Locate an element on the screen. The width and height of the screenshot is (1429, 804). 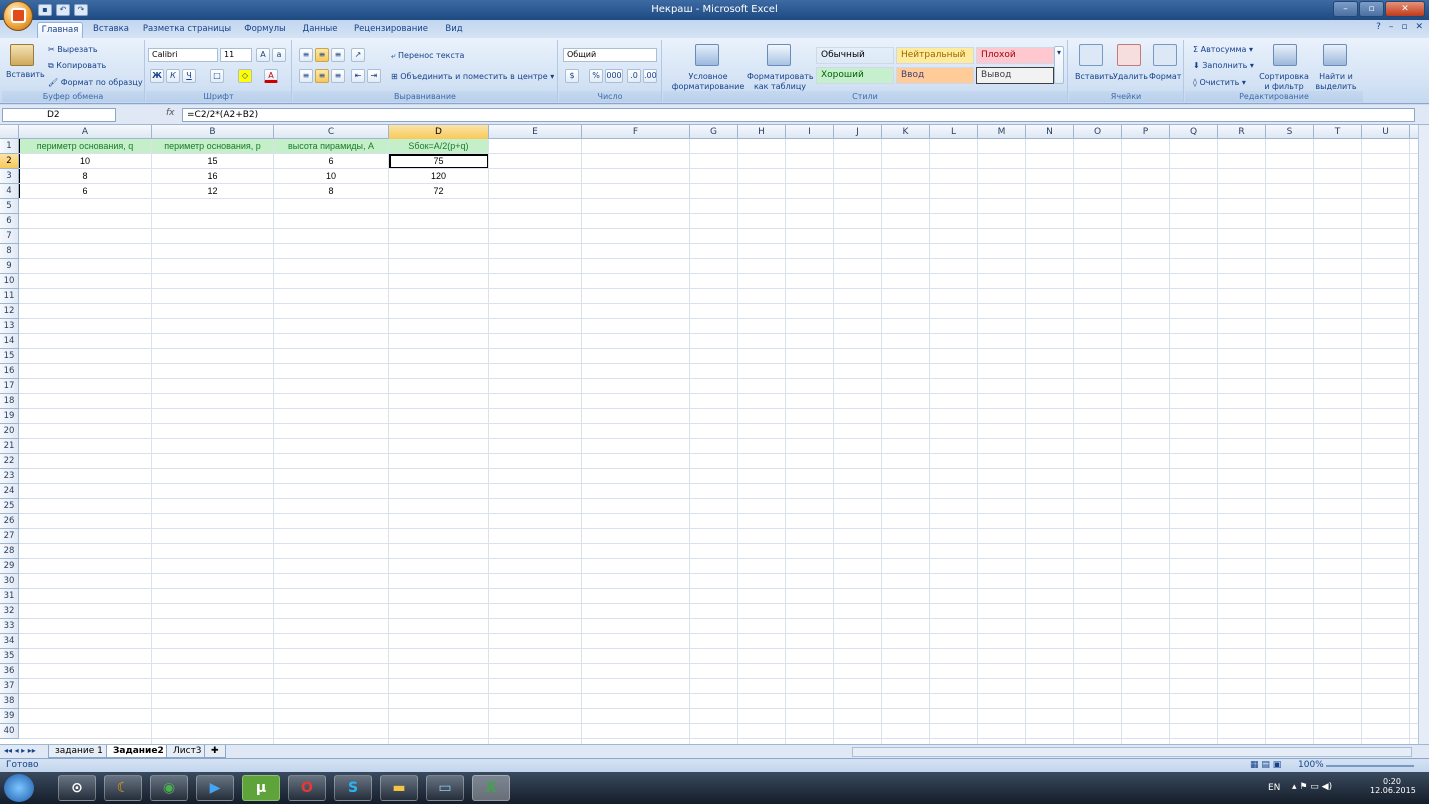
language-indicator: EN is located at coordinates (1274, 788).